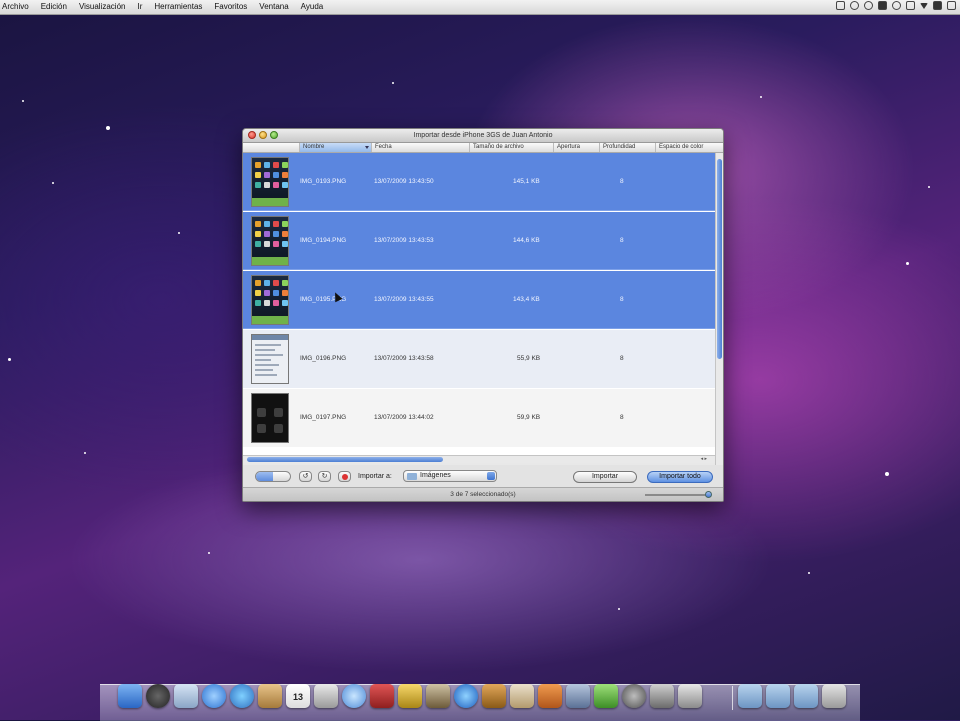 The width and height of the screenshot is (960, 721). I want to click on time-machine-dock-icon, so click(634, 696).